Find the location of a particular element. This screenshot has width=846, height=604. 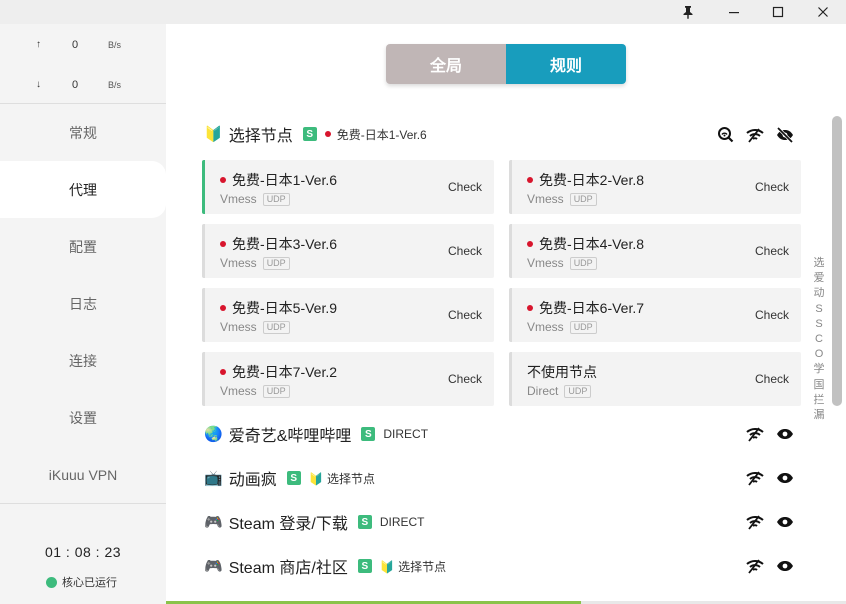

proxy-group-header: 🔰 选择节点 S 免费-日本1-Ver.6 is located at coordinates (315, 134).